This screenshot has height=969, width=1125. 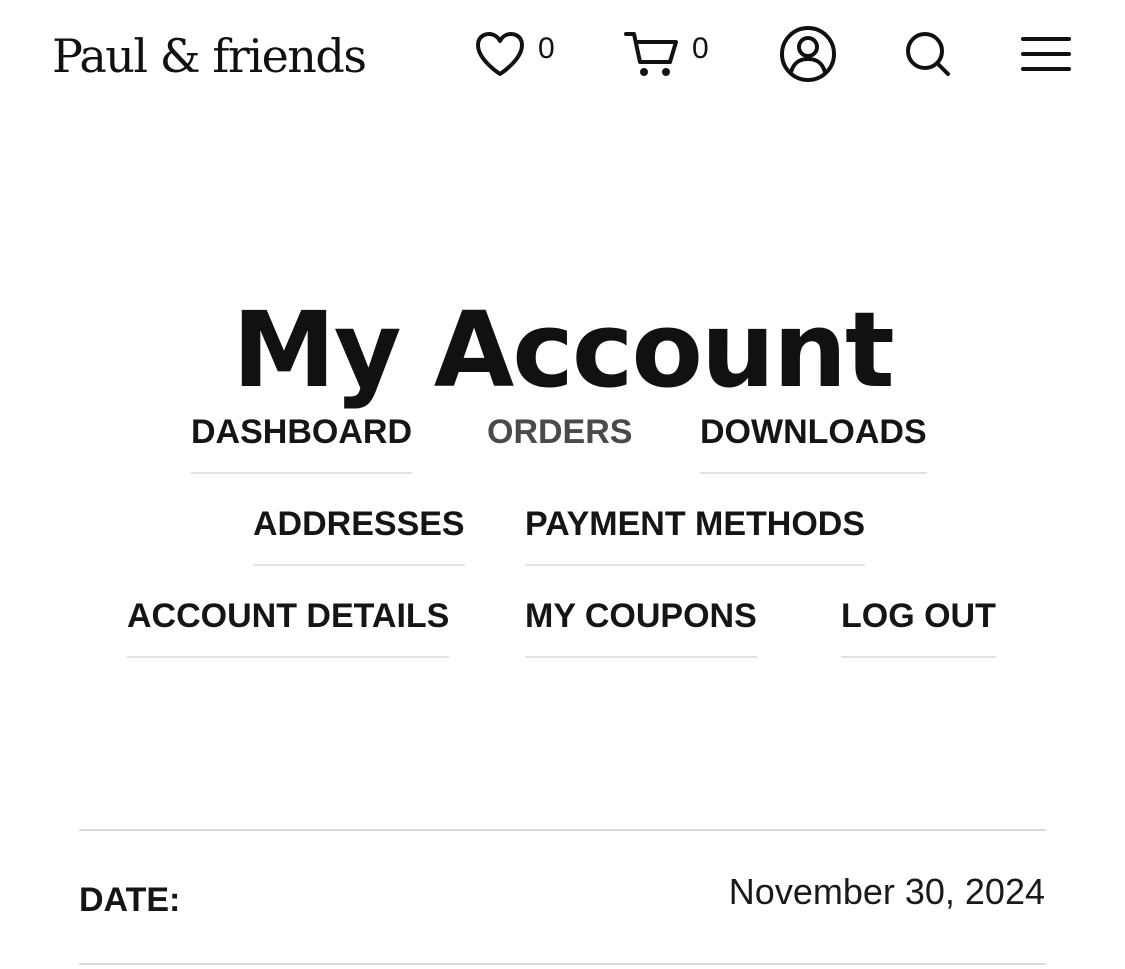 I want to click on order-date-value: November 30, 2024, so click(x=886, y=891).